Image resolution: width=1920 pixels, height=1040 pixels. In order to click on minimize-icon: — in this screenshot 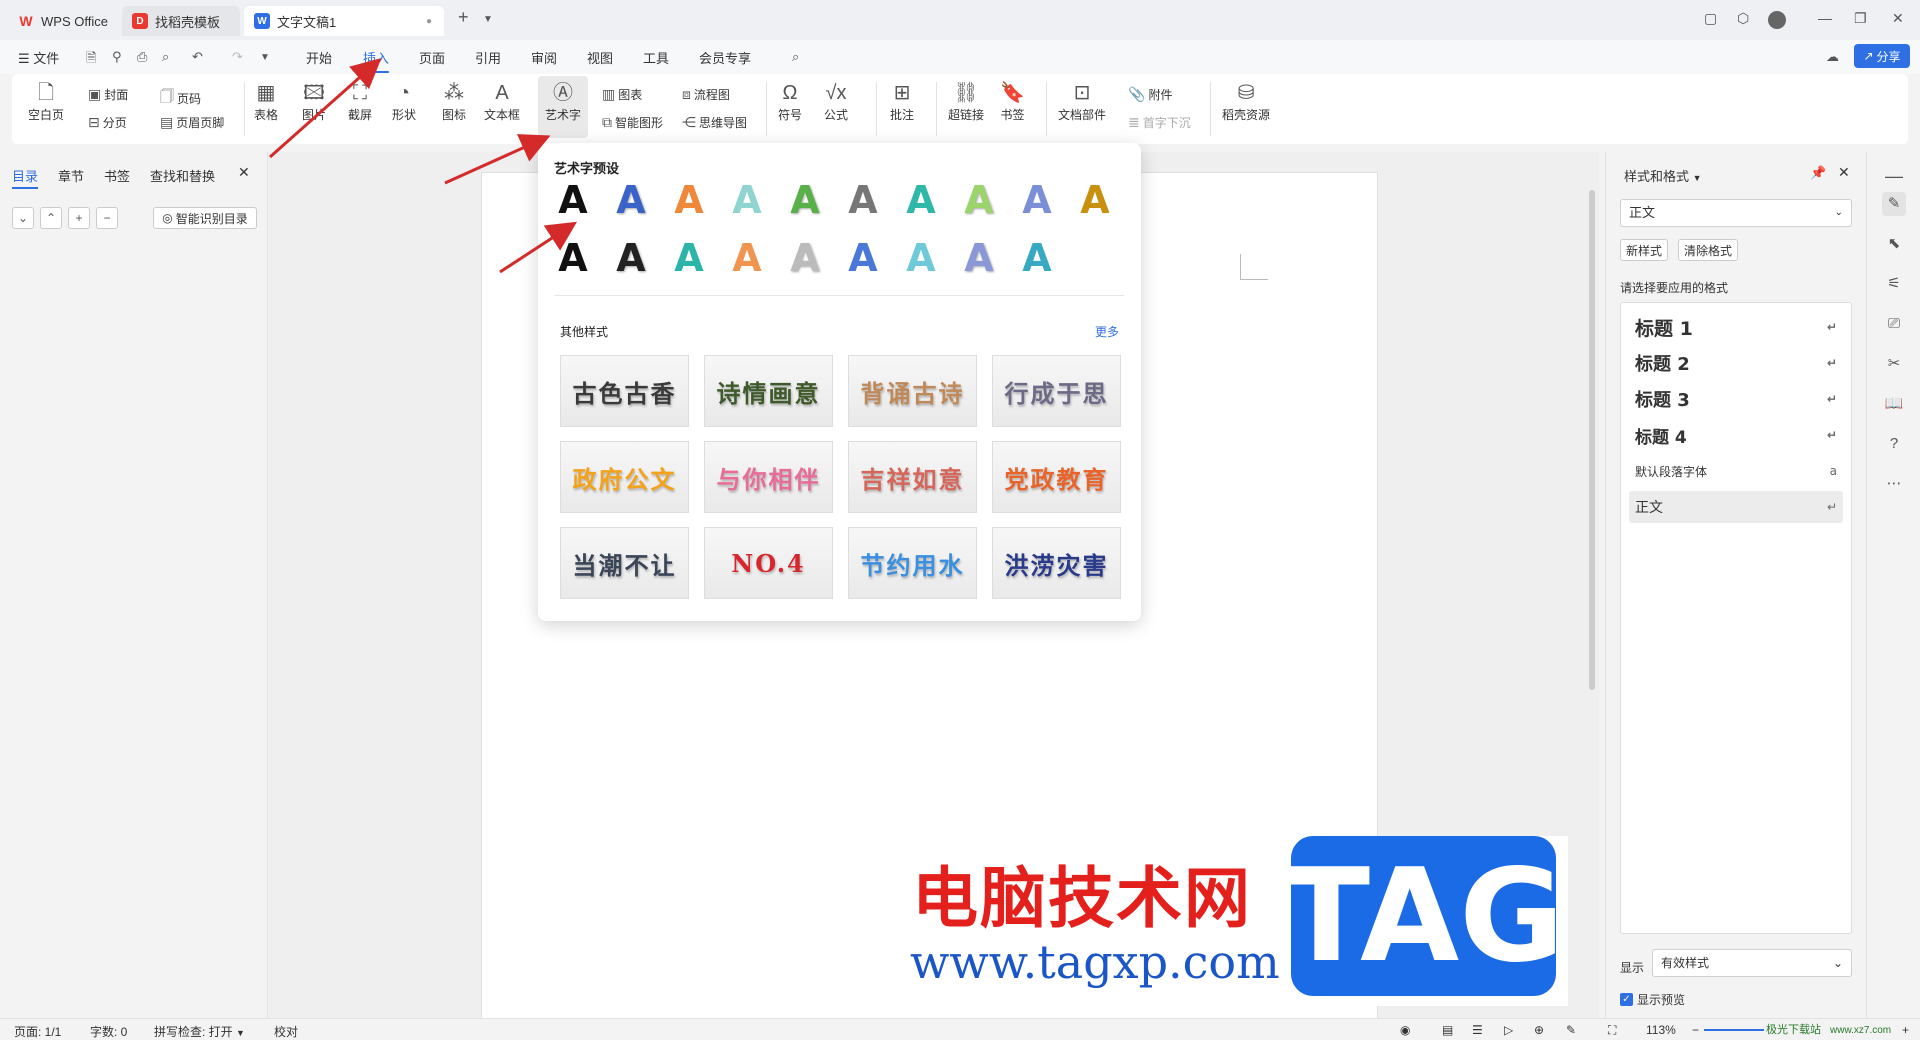, I will do `click(1825, 18)`.